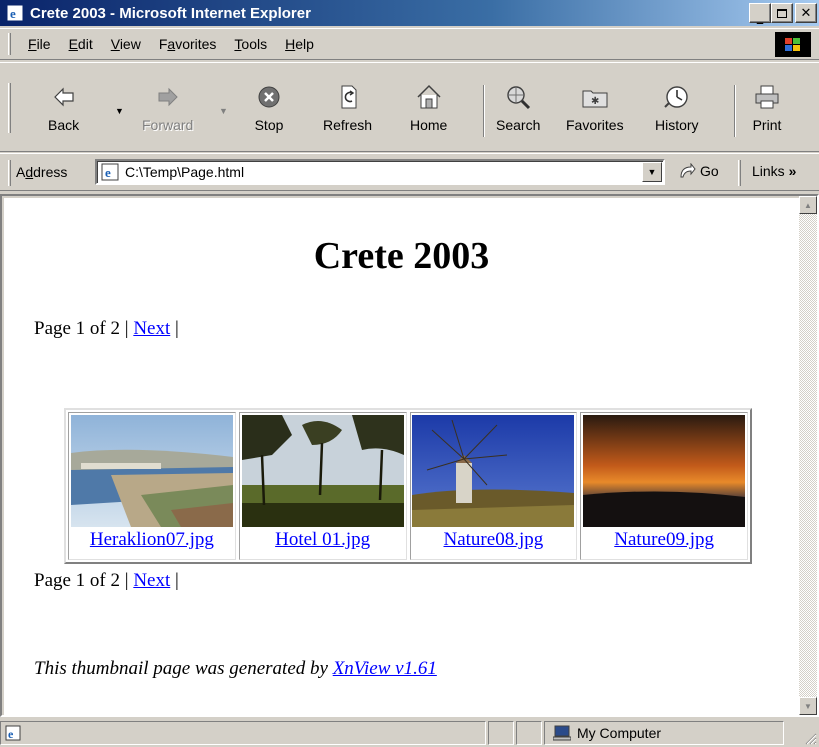 Image resolution: width=819 pixels, height=747 pixels. I want to click on window-title: Crete 2003 - Microsoft Internet Explorer, so click(170, 13).